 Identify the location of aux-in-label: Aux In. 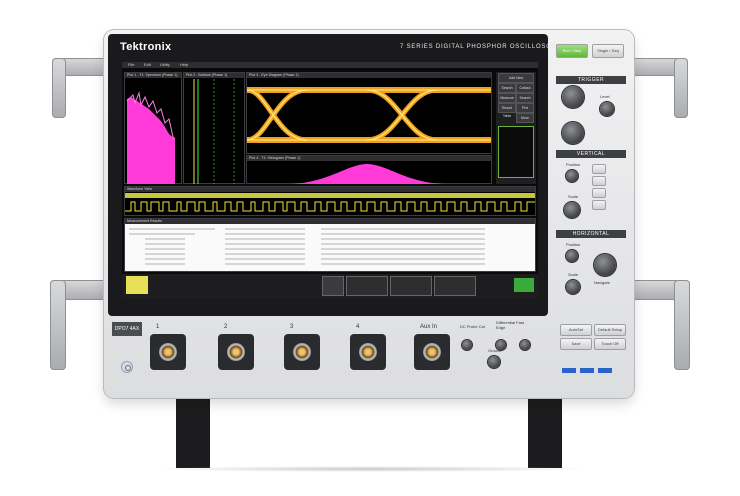
(429, 327).